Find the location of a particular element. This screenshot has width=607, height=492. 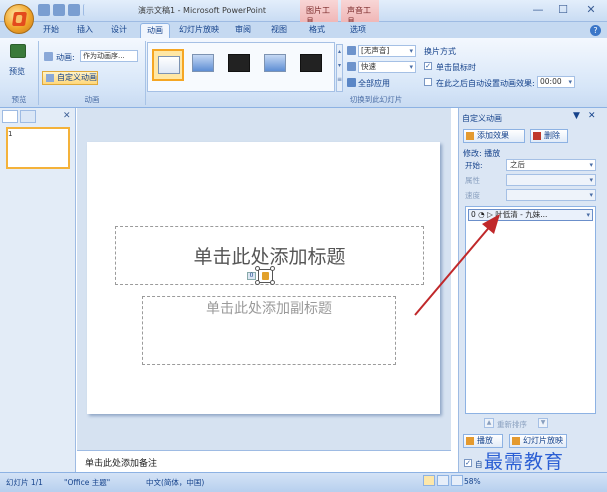

animations-group-label: 动画 is located at coordinates (92, 99).